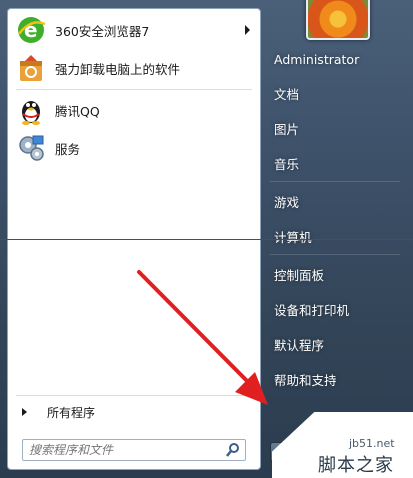  I want to click on watermark-url: jb51.net, so click(372, 443).